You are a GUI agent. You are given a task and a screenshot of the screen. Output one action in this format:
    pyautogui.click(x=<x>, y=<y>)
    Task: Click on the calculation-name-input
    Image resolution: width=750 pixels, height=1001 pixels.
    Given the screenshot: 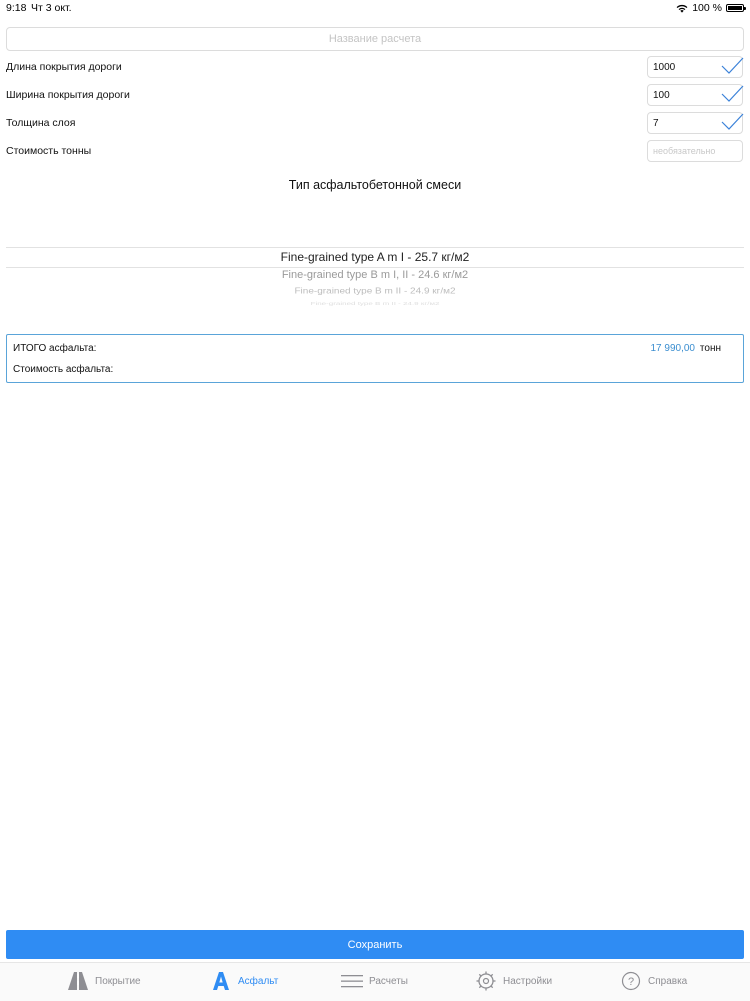 What is the action you would take?
    pyautogui.click(x=375, y=39)
    